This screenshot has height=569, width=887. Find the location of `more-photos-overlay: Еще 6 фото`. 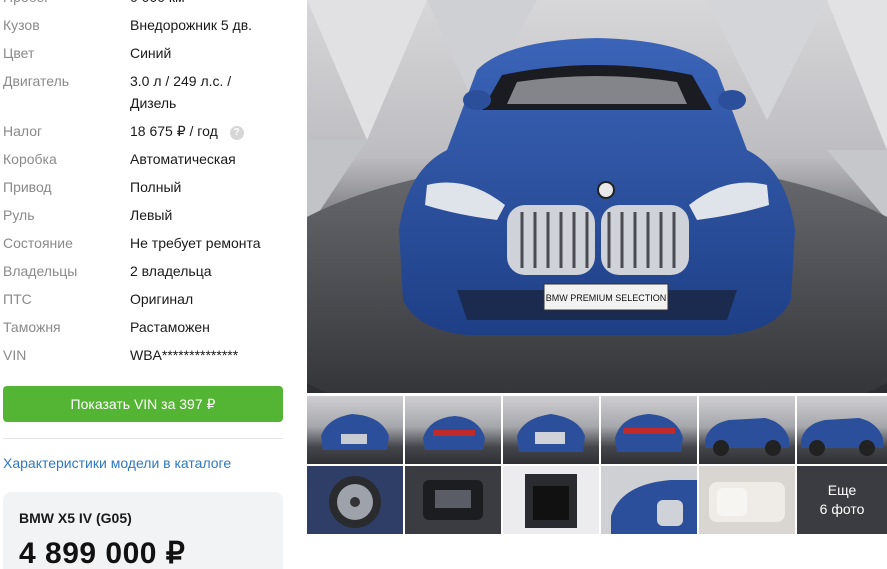

more-photos-overlay: Еще 6 фото is located at coordinates (842, 500).